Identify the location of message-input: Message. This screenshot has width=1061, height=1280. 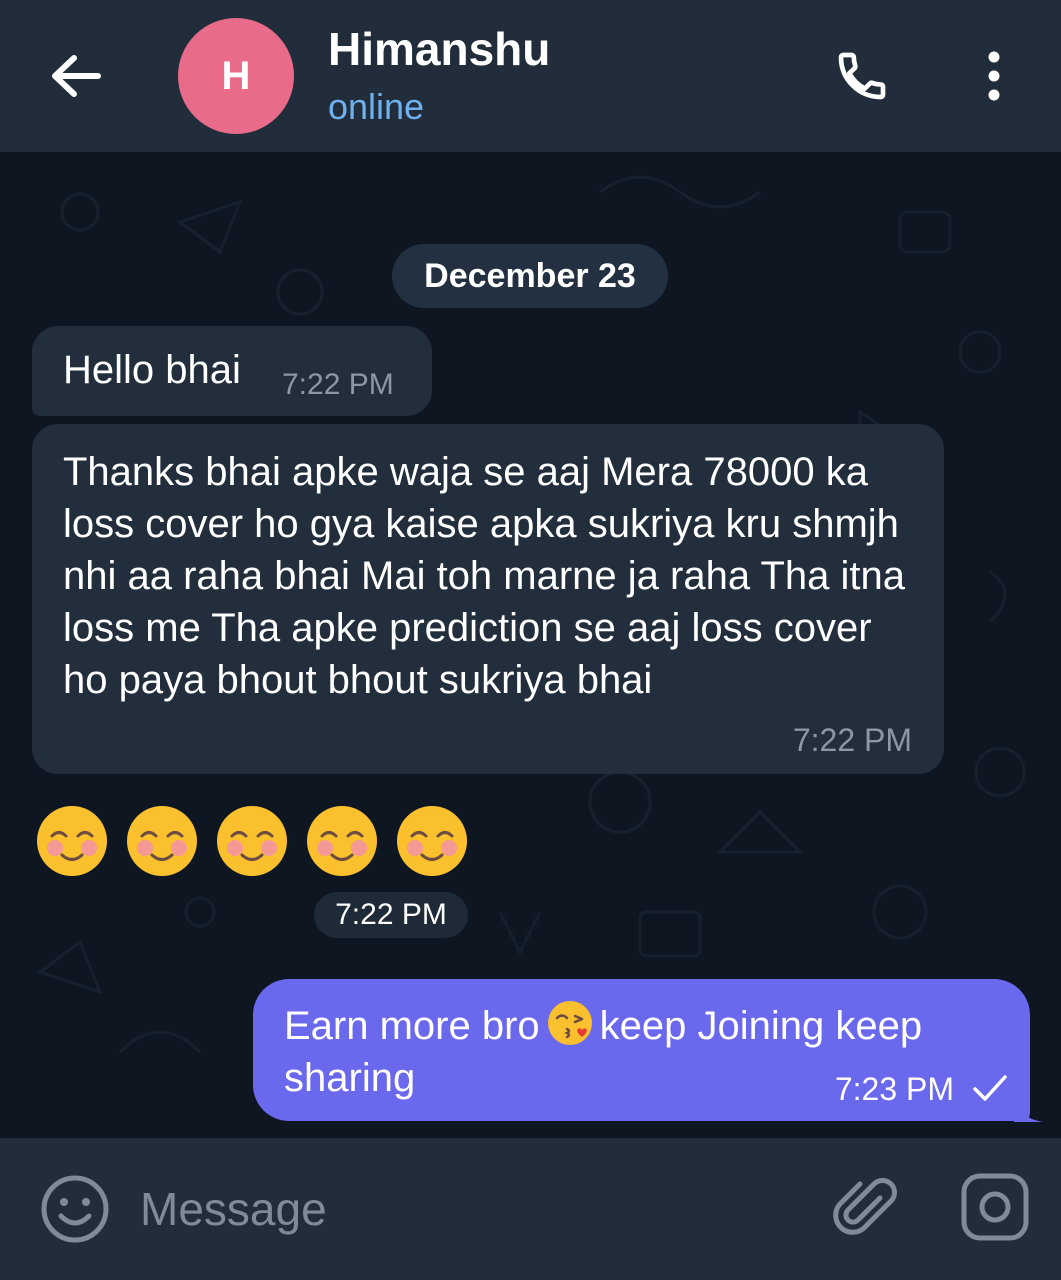
(460, 1209).